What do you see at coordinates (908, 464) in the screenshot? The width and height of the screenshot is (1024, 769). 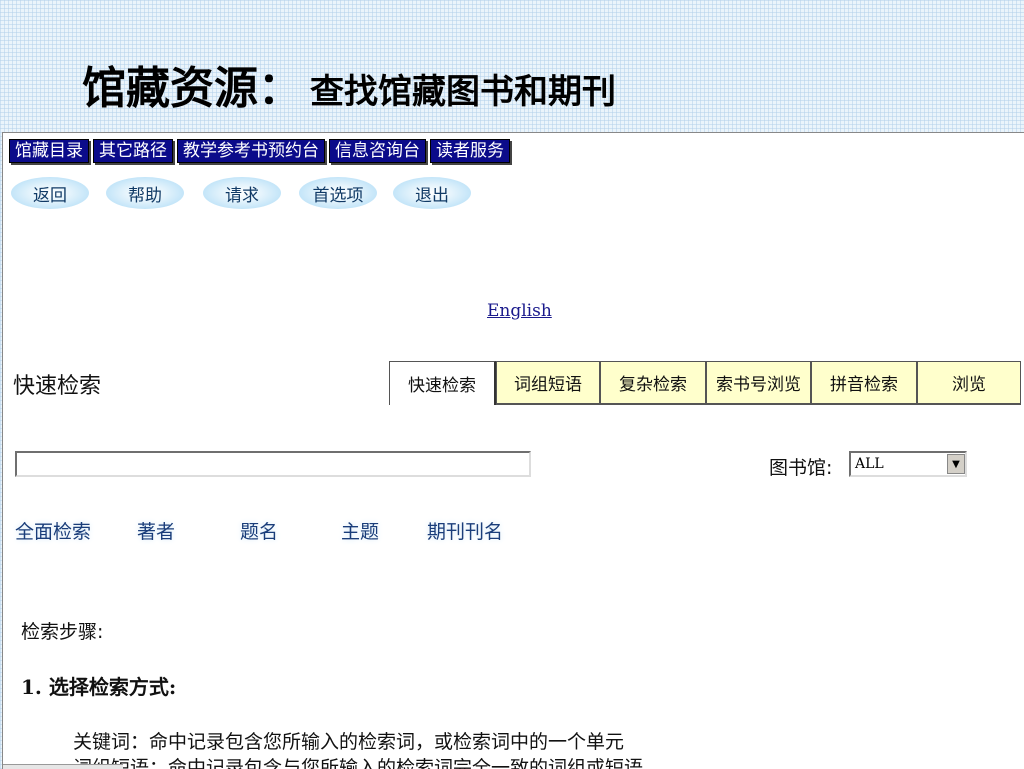 I see `library-select: ALL ▼` at bounding box center [908, 464].